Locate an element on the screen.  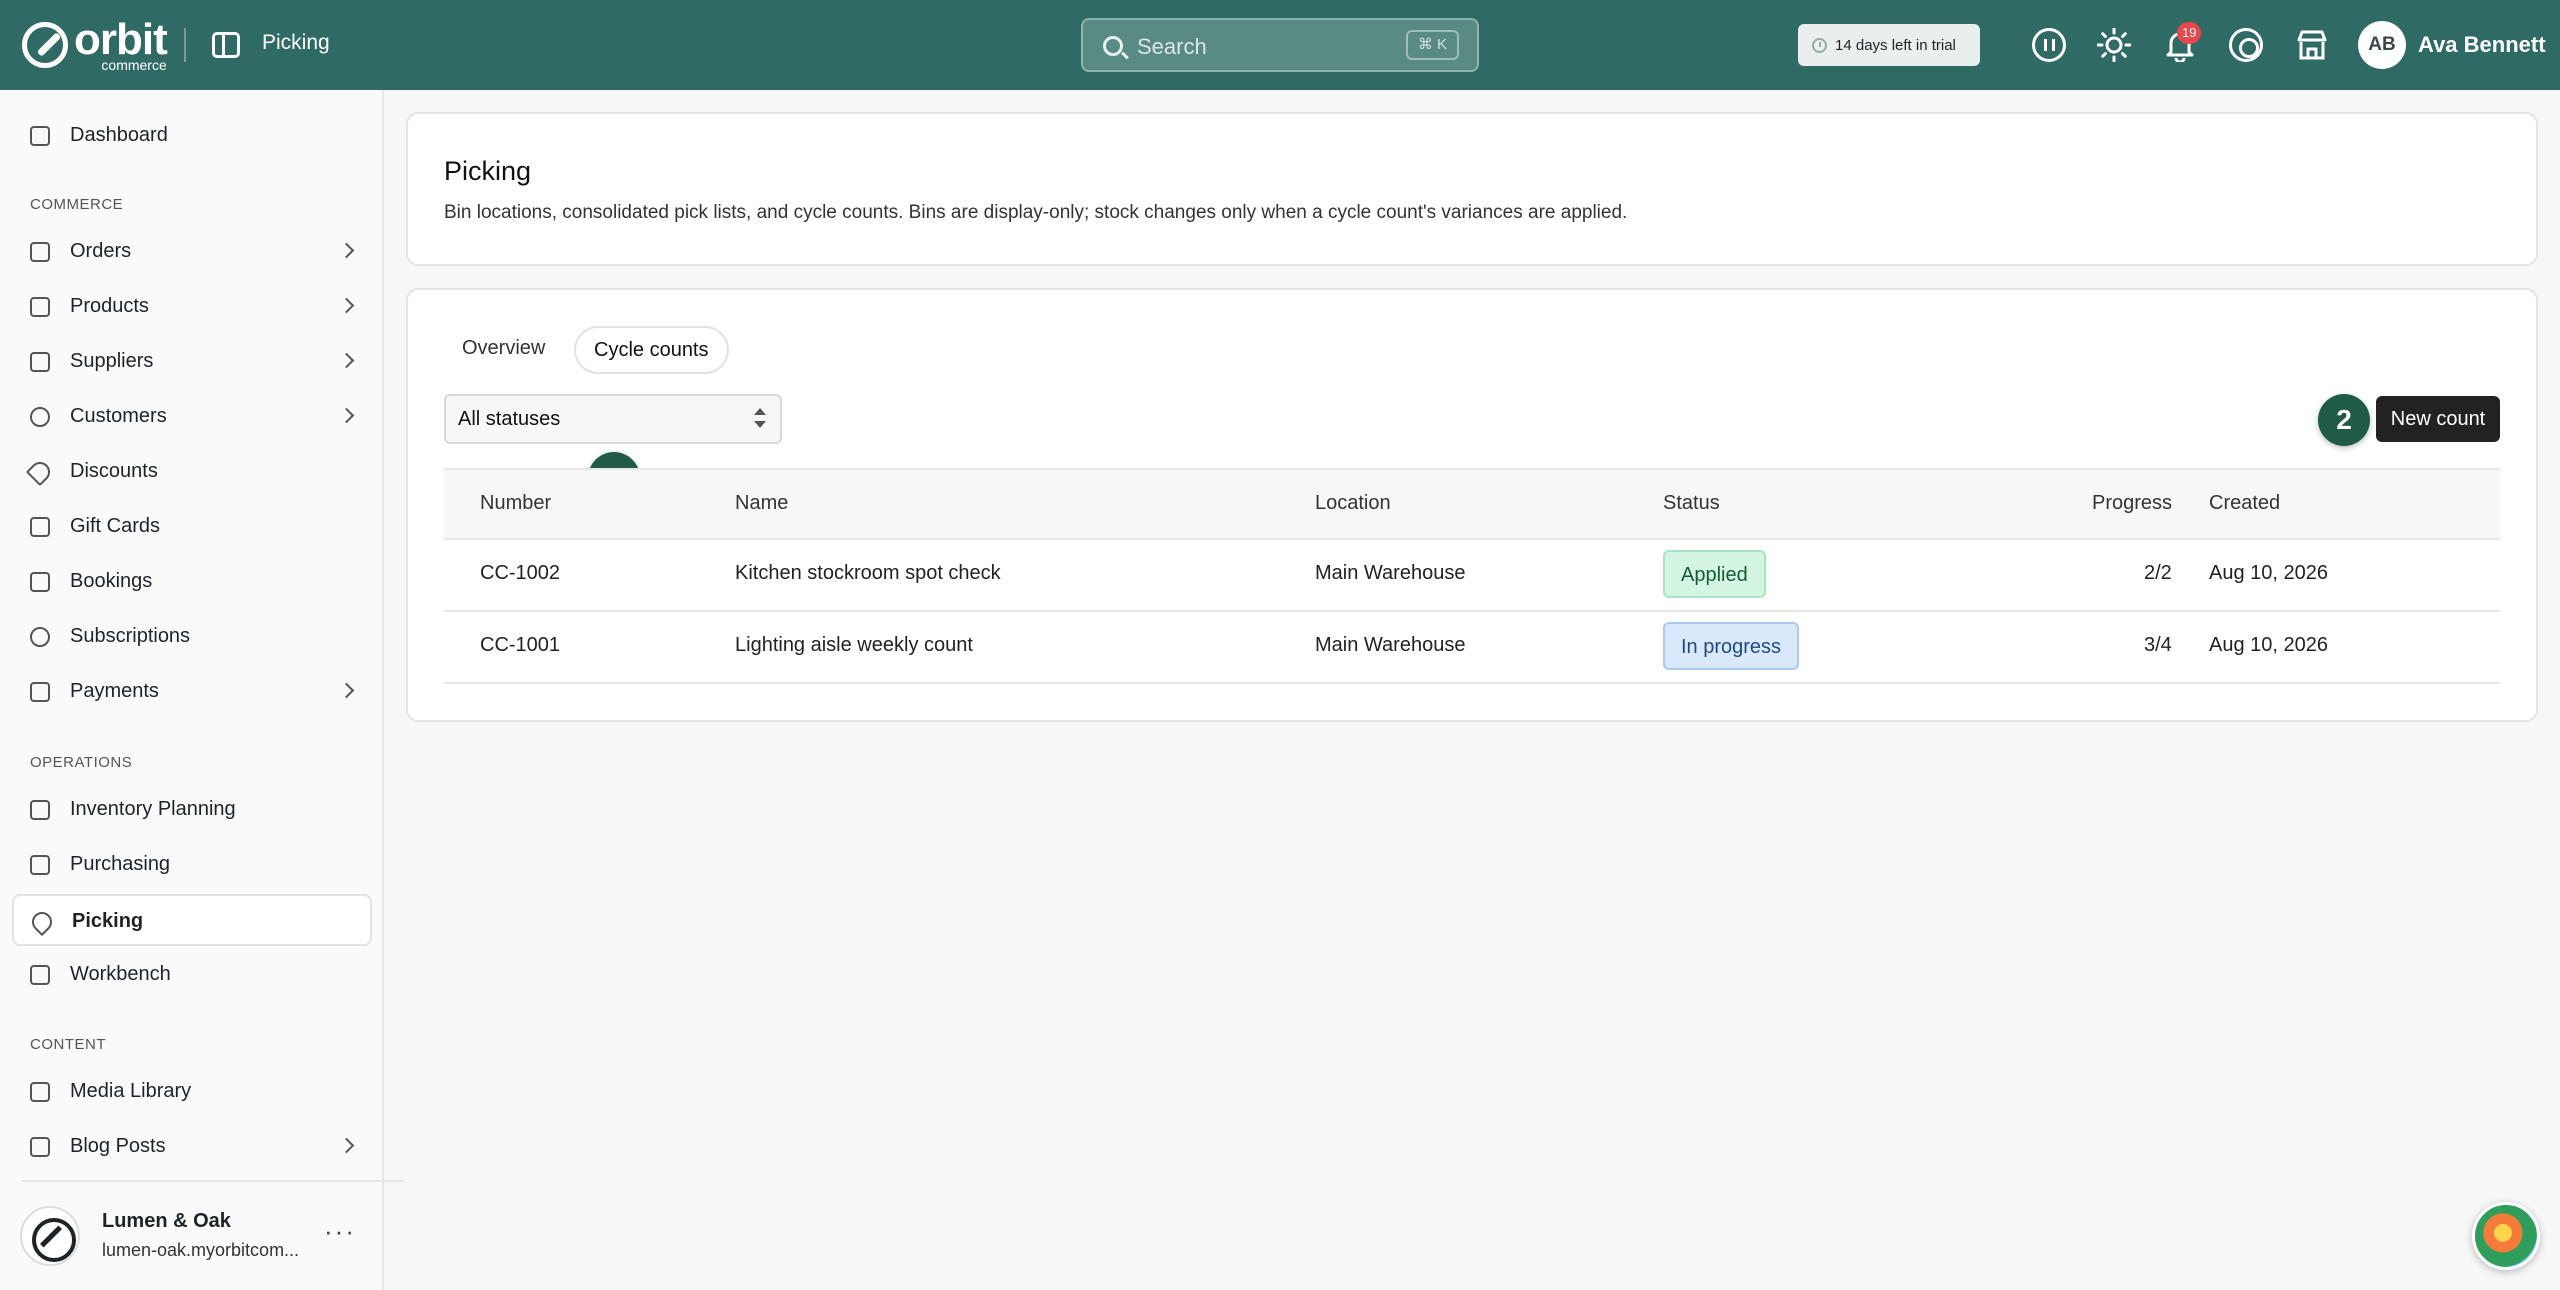
search-input: Search ⌘ K is located at coordinates (1280, 45).